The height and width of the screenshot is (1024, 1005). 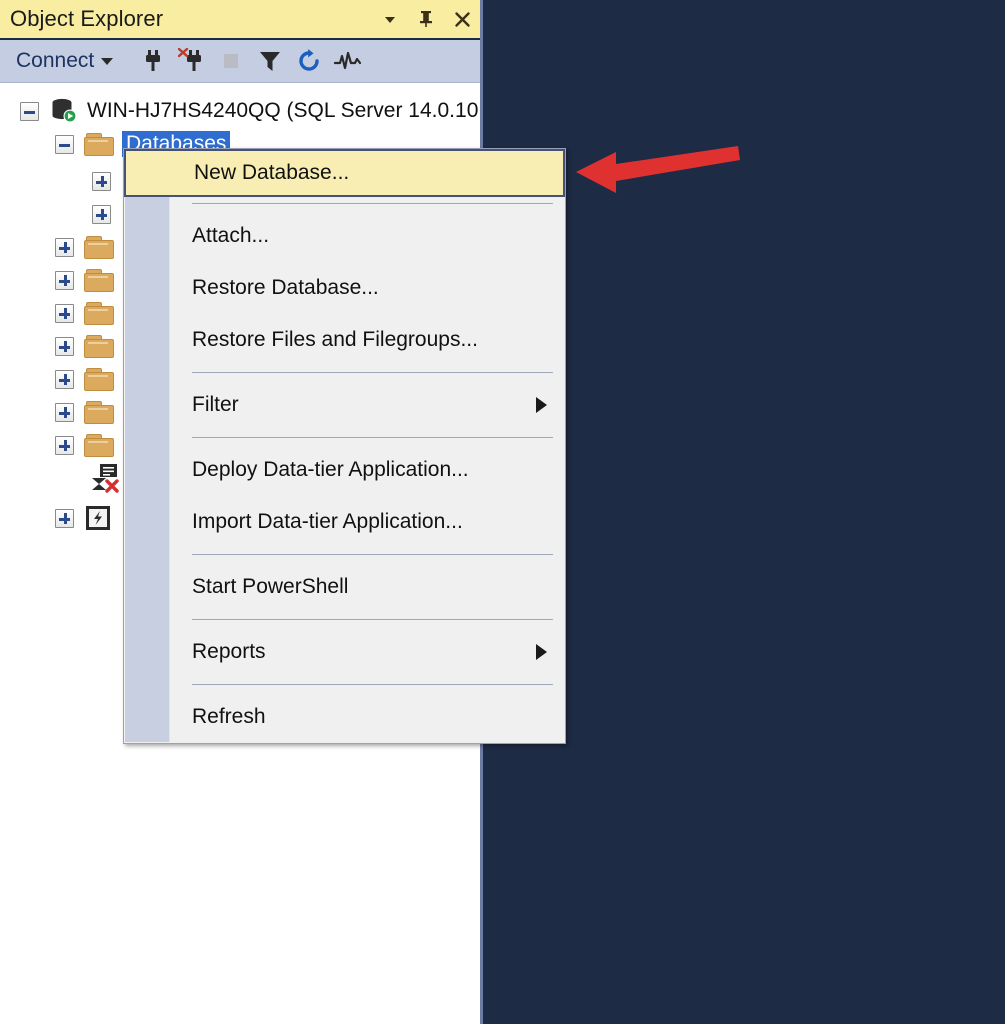 What do you see at coordinates (153, 61) in the screenshot?
I see `connect-object-explorer-icon` at bounding box center [153, 61].